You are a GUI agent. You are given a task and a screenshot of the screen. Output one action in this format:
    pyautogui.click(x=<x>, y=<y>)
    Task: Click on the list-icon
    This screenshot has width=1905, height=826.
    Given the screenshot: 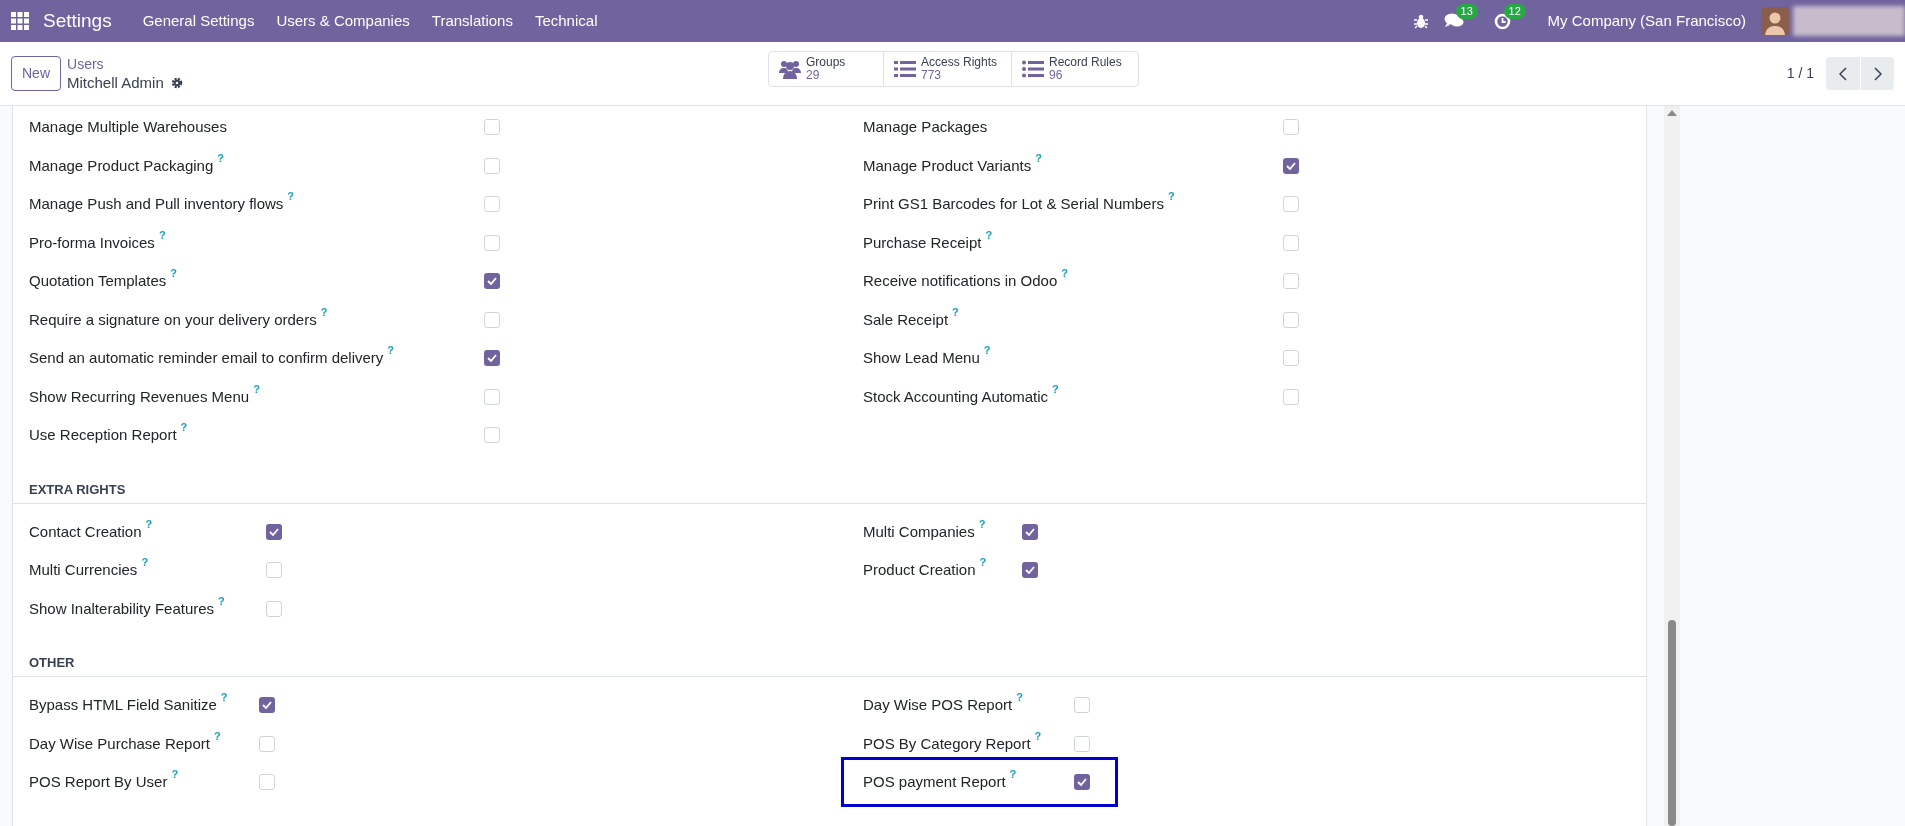 What is the action you would take?
    pyautogui.click(x=1033, y=69)
    